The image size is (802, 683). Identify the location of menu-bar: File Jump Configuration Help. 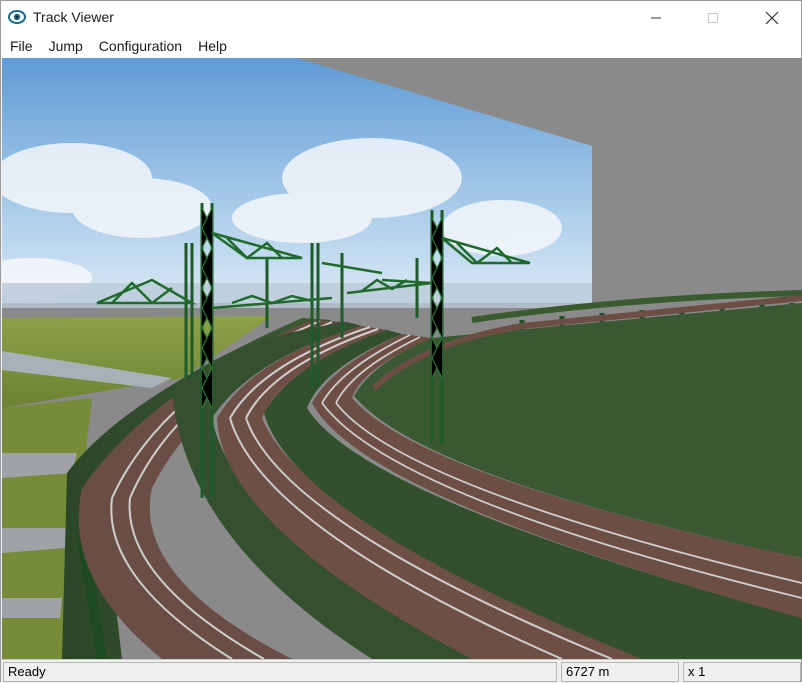
(401, 46).